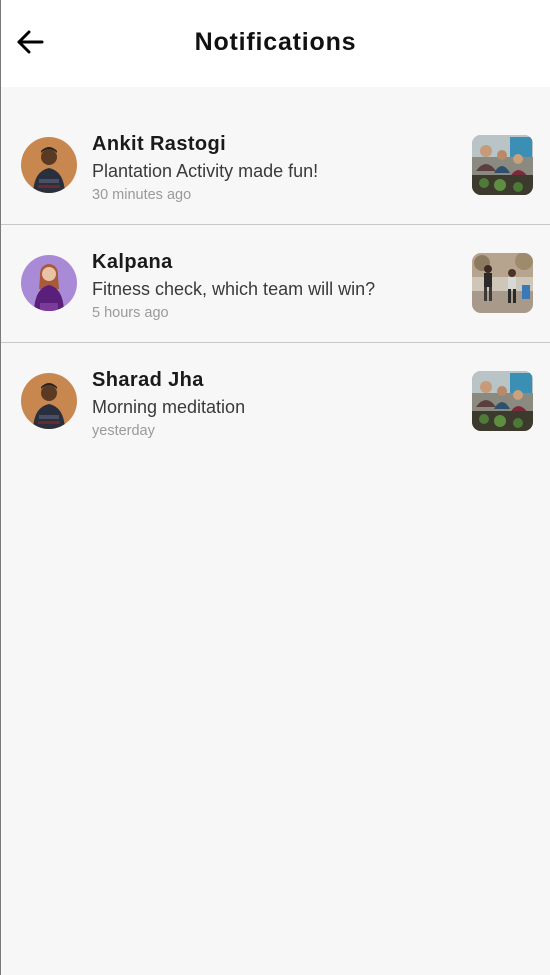 Image resolution: width=550 pixels, height=975 pixels. What do you see at coordinates (234, 289) in the screenshot?
I see `notification-message: Fitness check, which team will win?` at bounding box center [234, 289].